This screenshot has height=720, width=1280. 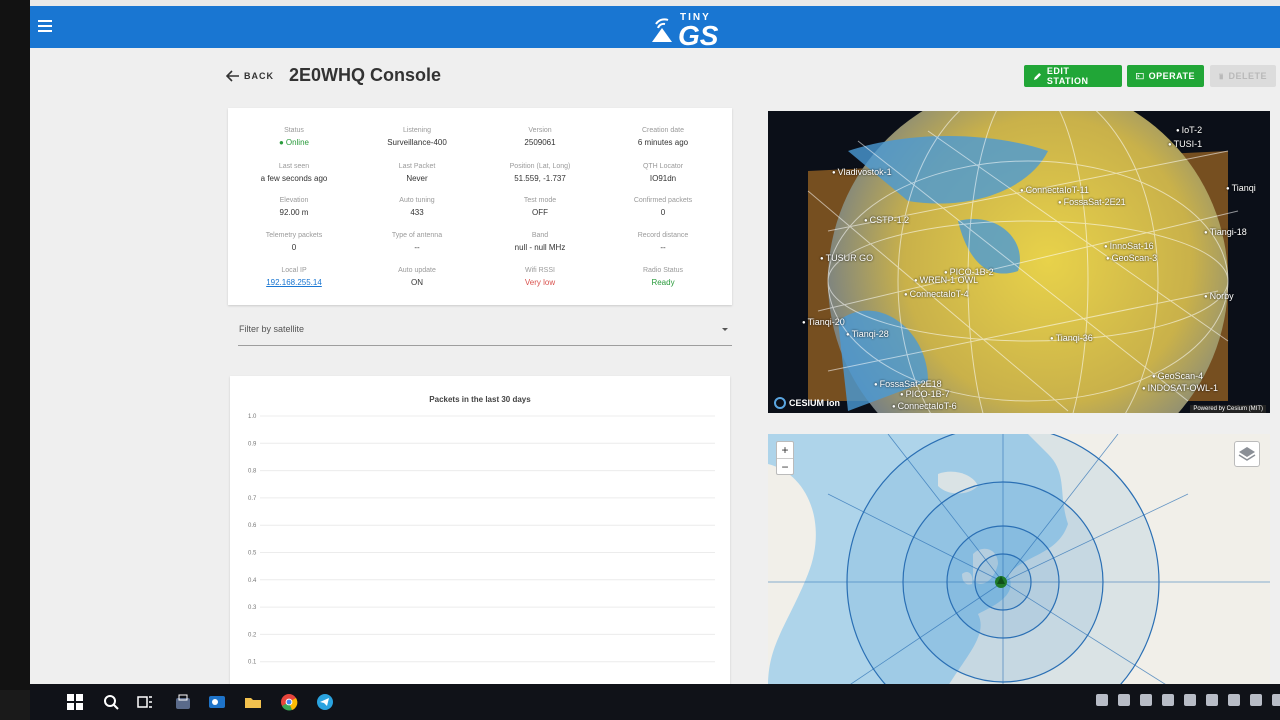 I want to click on tray-app-icon, so click(x=1190, y=700).